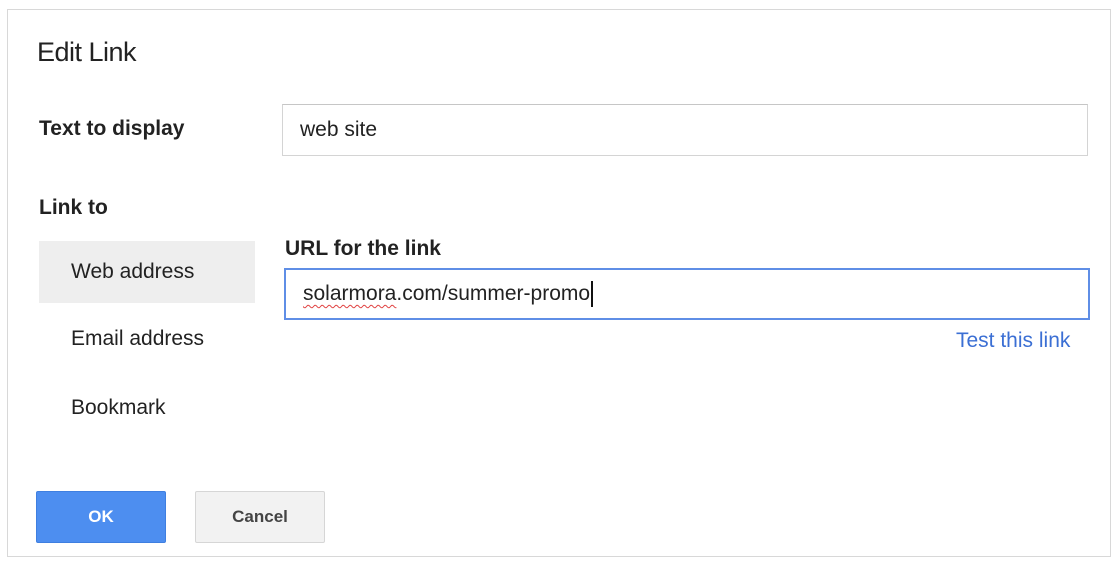 The image size is (1119, 563). I want to click on ok-button: OK, so click(101, 517).